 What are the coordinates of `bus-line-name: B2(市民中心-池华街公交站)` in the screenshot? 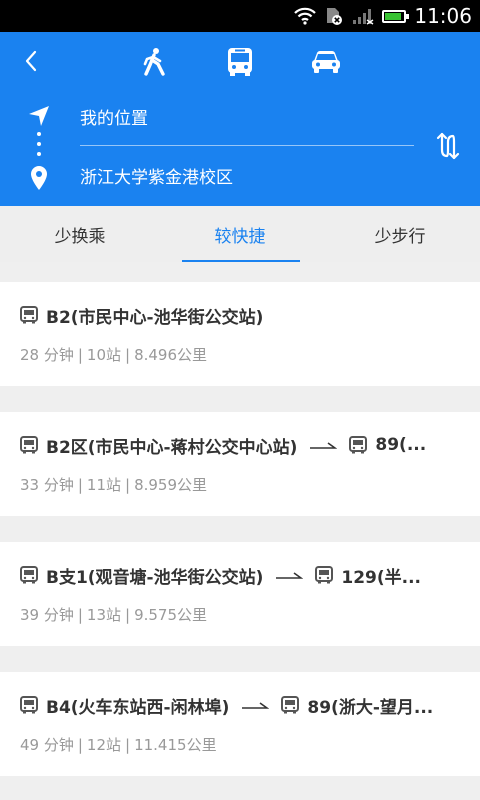 It's located at (155, 317).